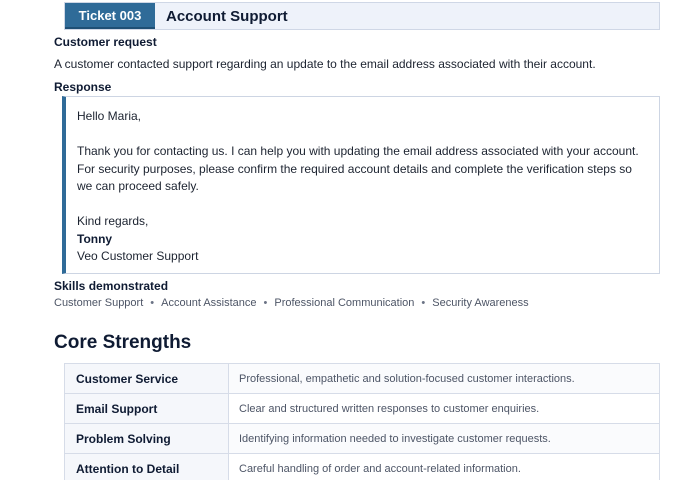 This screenshot has height=480, width=700. Describe the element at coordinates (109, 116) in the screenshot. I see `response-greeting: Hello Maria,` at that location.